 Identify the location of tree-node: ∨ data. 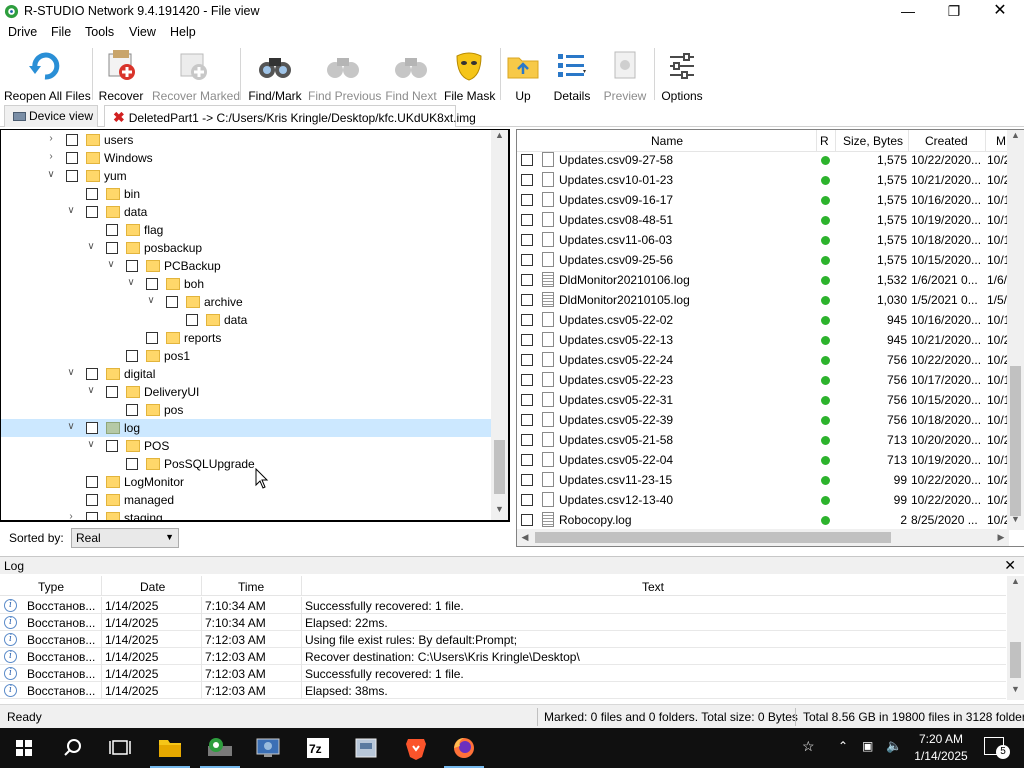
(246, 212).